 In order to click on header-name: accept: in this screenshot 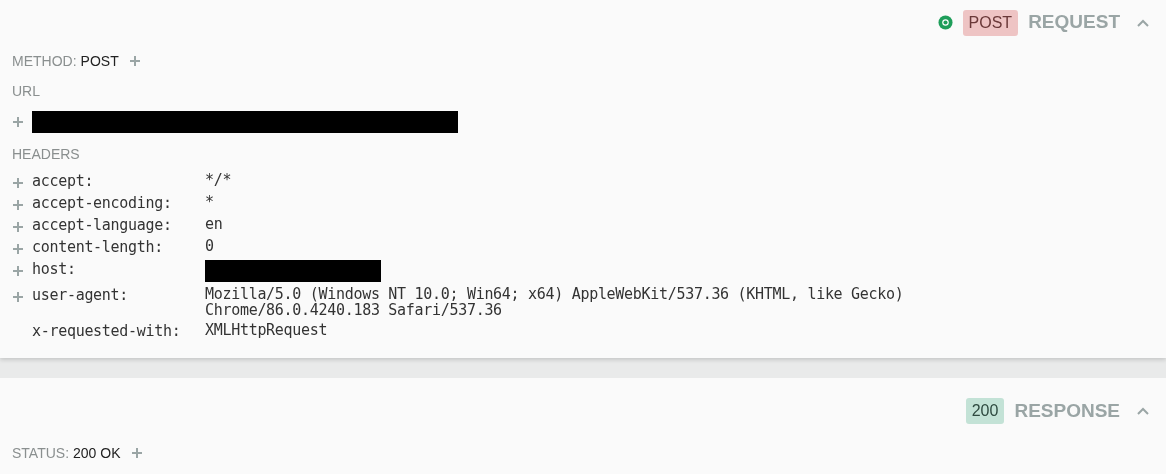, I will do `click(63, 181)`.